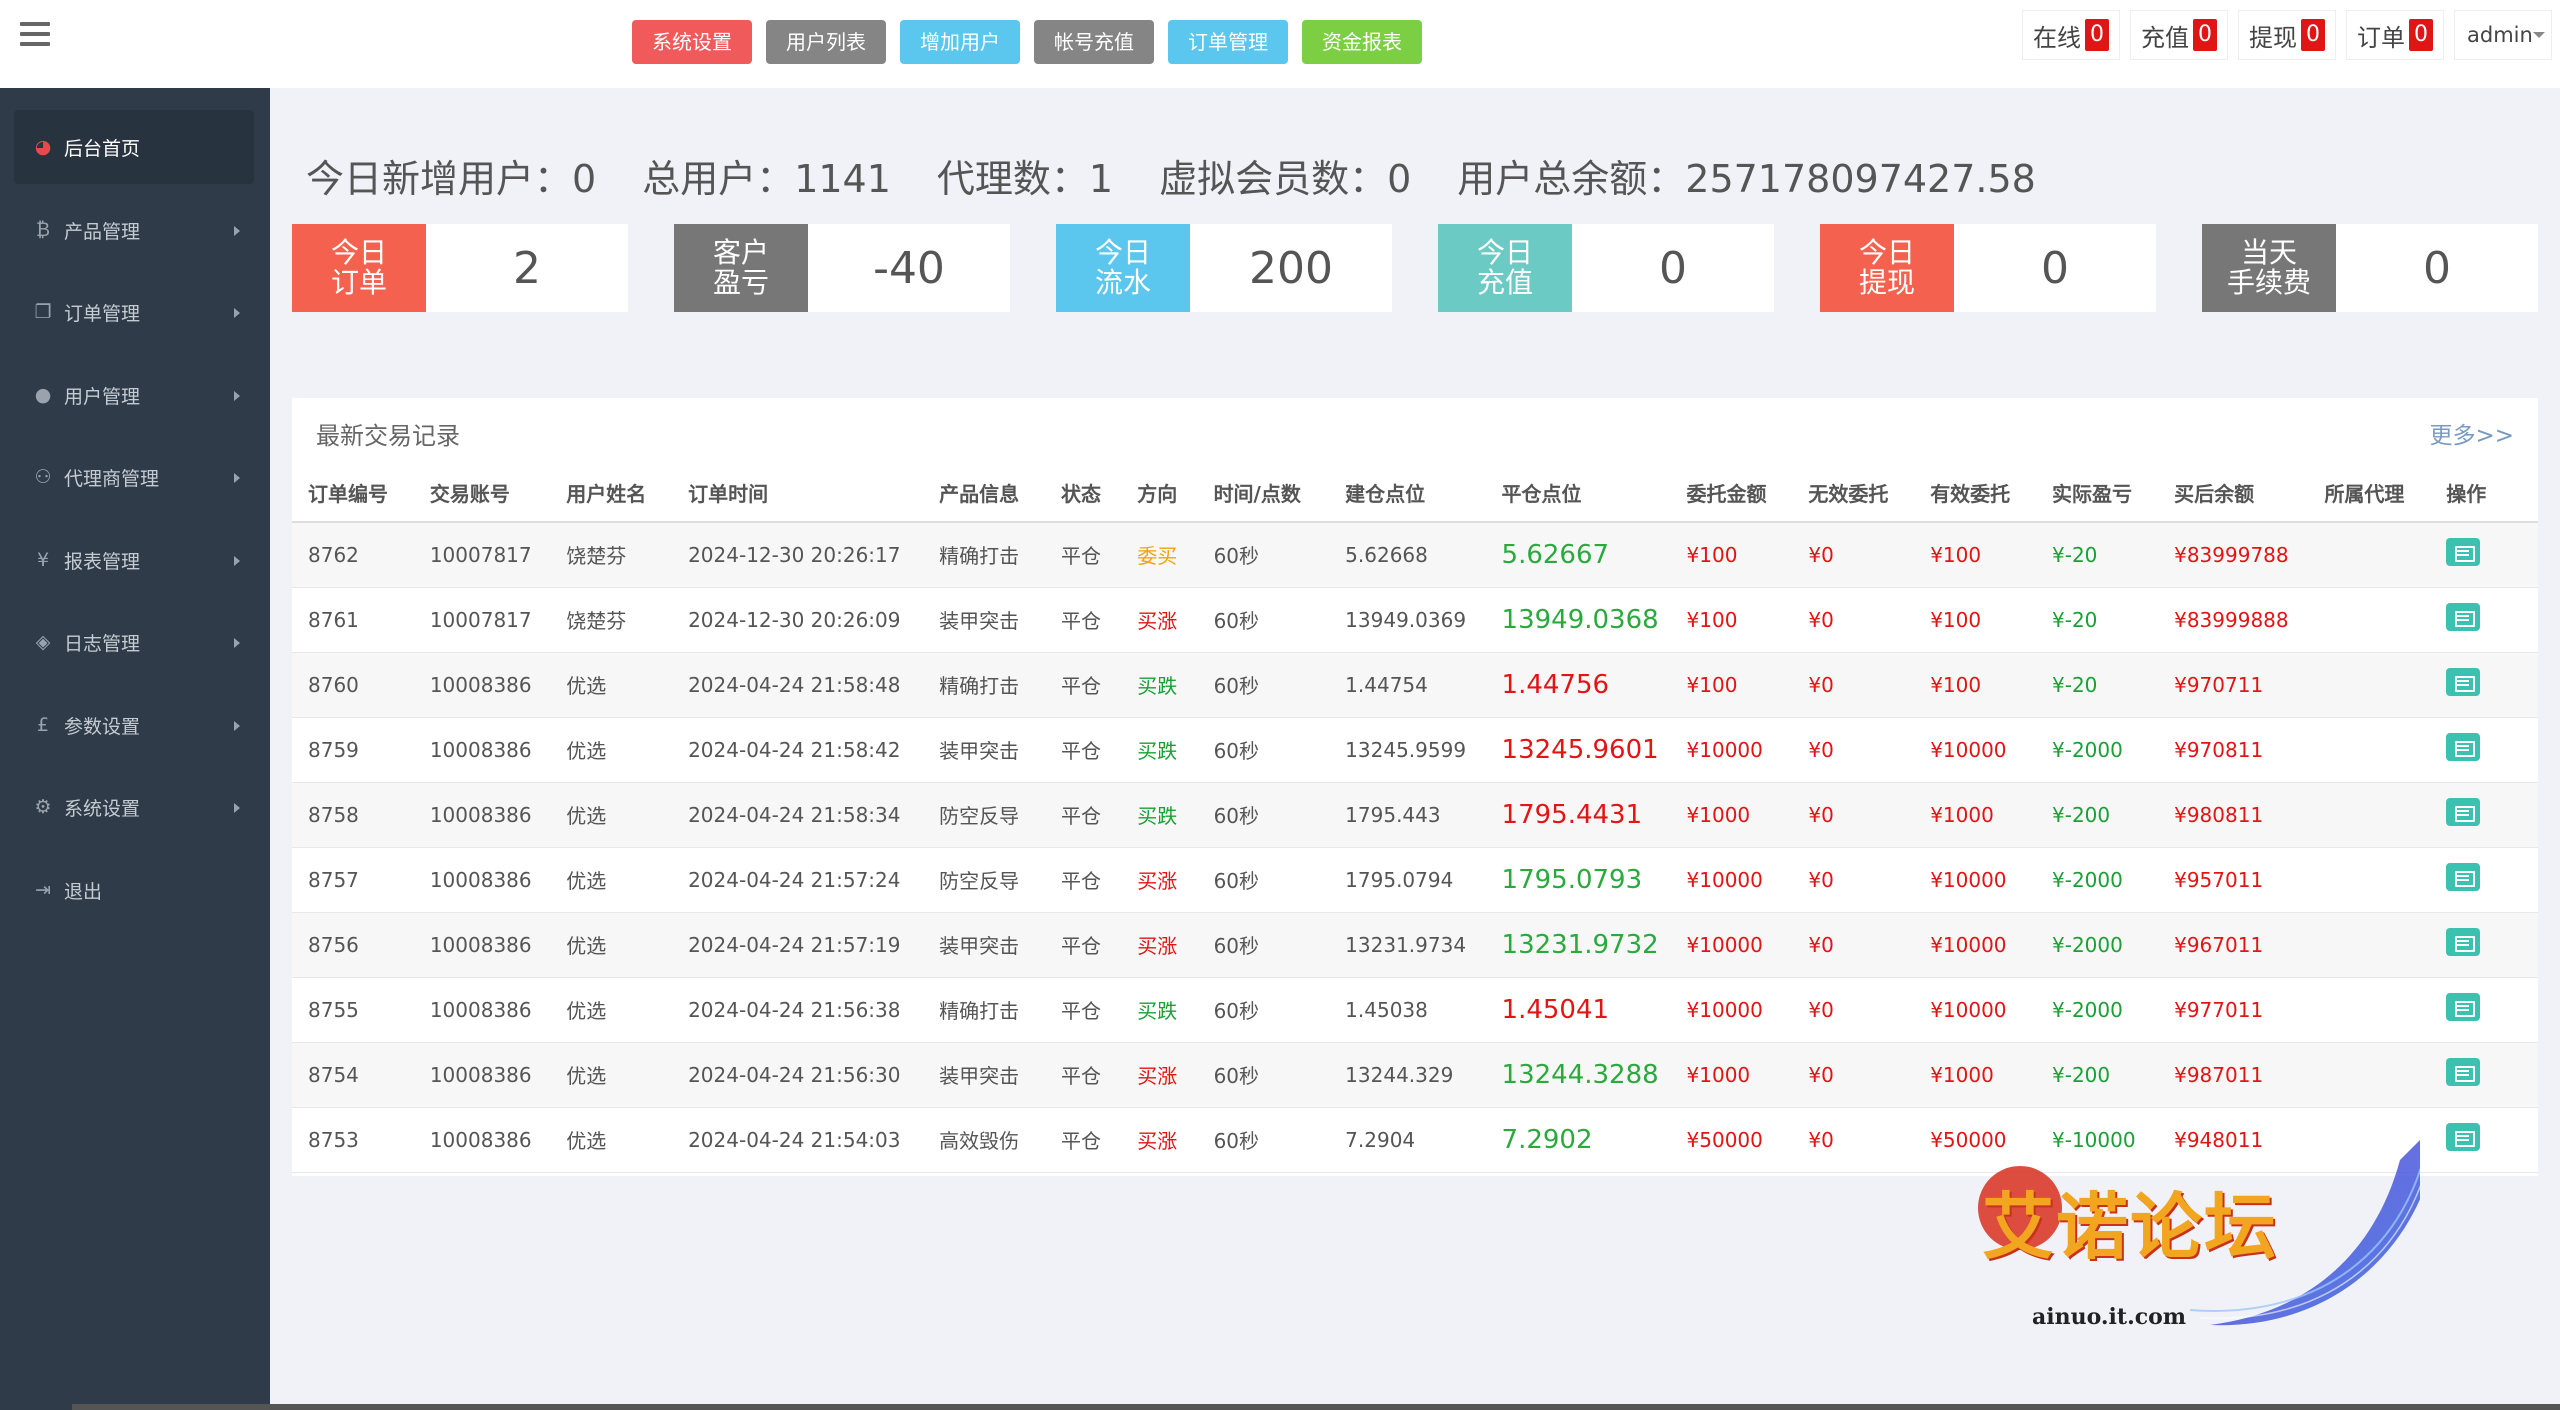 The image size is (2560, 1410). Describe the element at coordinates (2097, 1010) in the screenshot. I see `pnl-cell: ¥-2000` at that location.